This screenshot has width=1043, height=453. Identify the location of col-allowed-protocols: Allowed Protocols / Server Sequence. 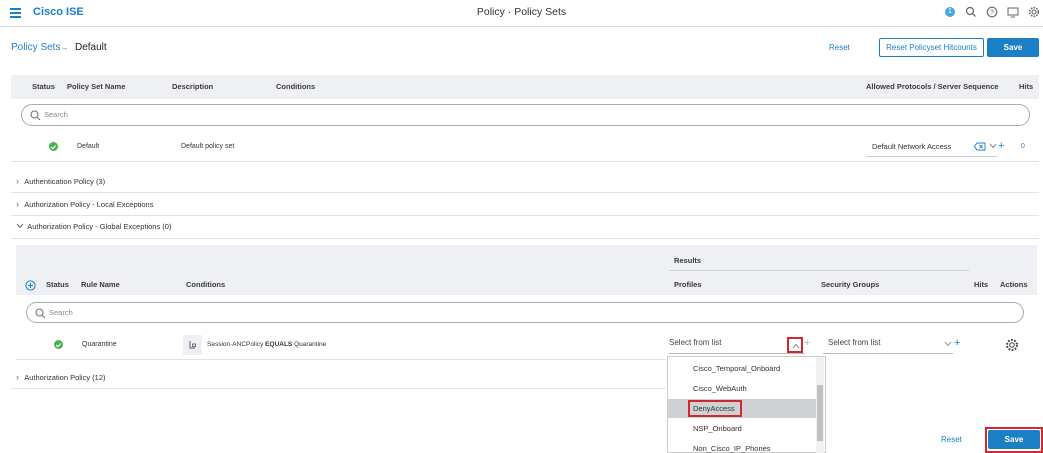
(932, 86).